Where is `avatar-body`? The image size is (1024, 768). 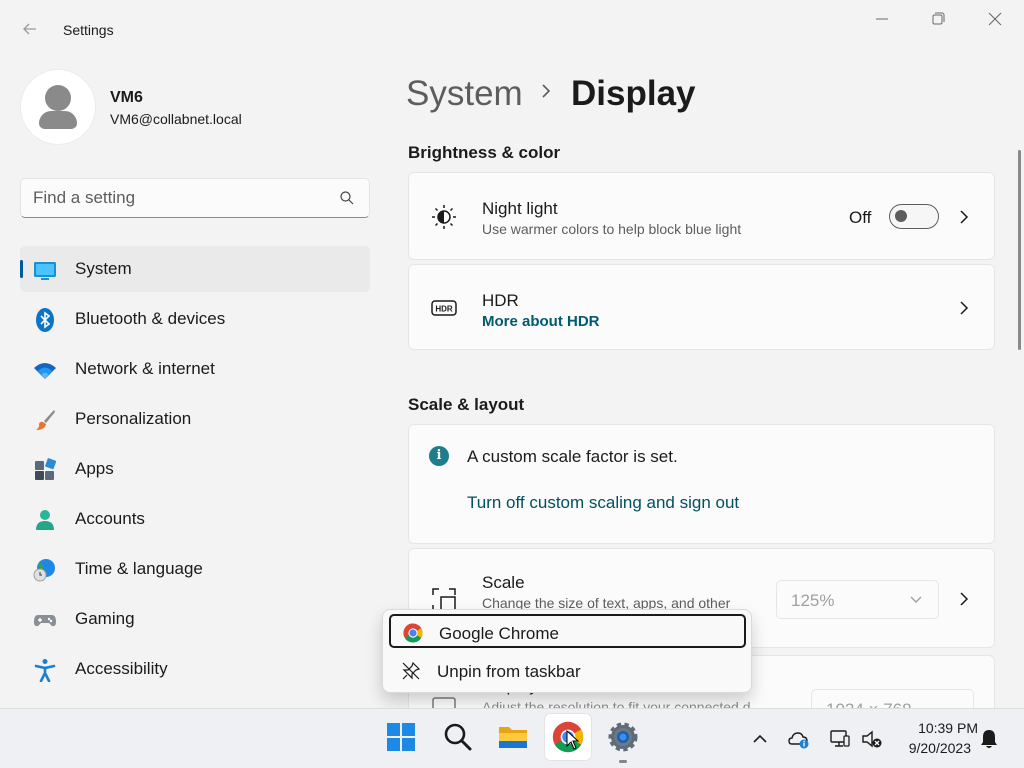 avatar-body is located at coordinates (58, 120).